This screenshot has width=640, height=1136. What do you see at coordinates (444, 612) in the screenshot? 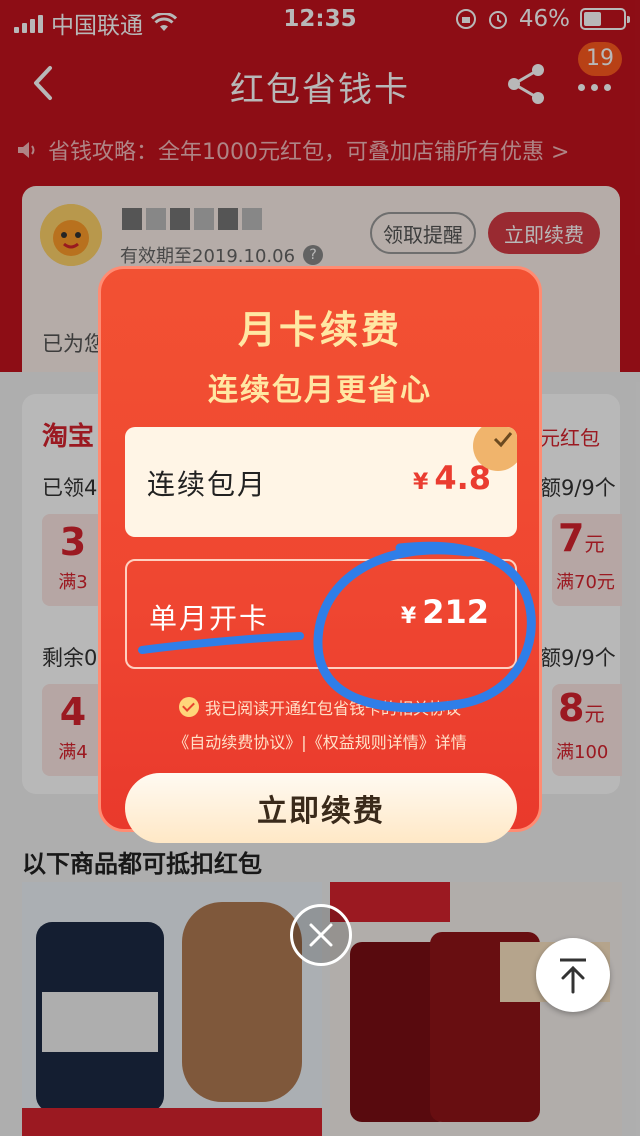
I see `option-price: ¥212` at bounding box center [444, 612].